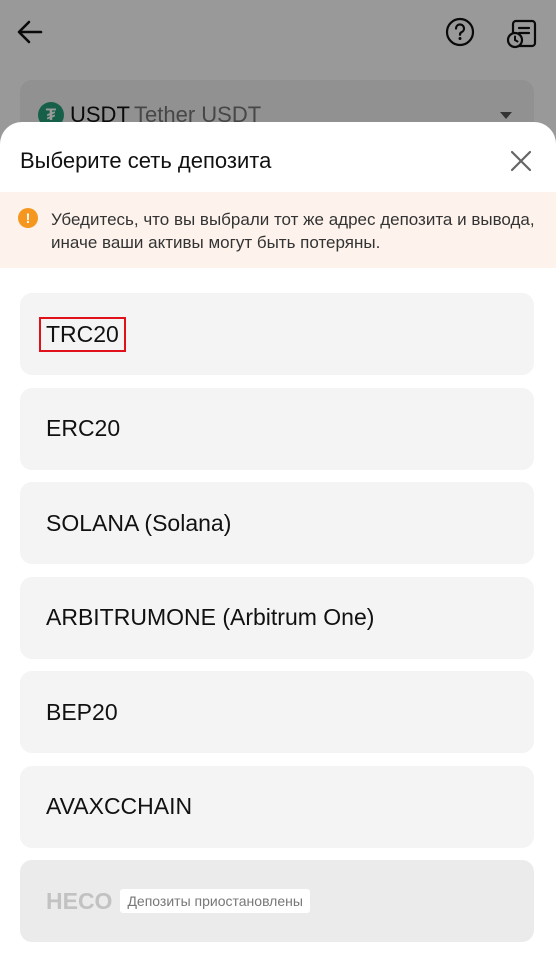 This screenshot has height=964, width=556. I want to click on network-item-arbitrumone: ARBITRUMONE (Arbitrum One), so click(277, 617).